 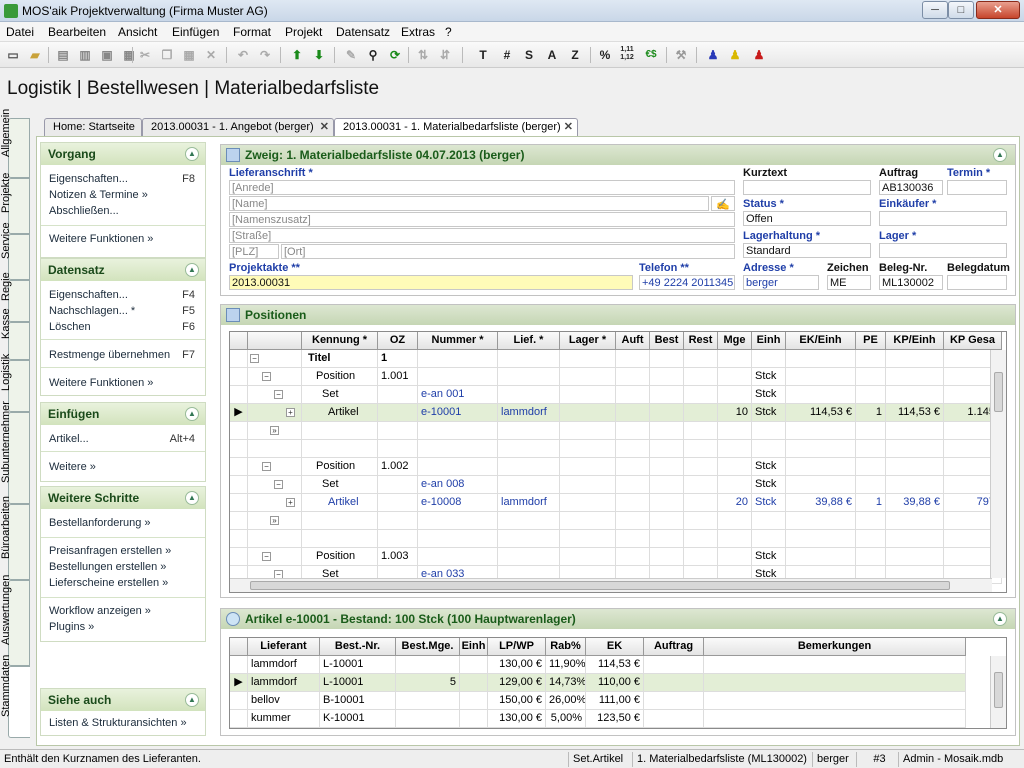 I want to click on paste-icon: ▦, so click(x=189, y=55).